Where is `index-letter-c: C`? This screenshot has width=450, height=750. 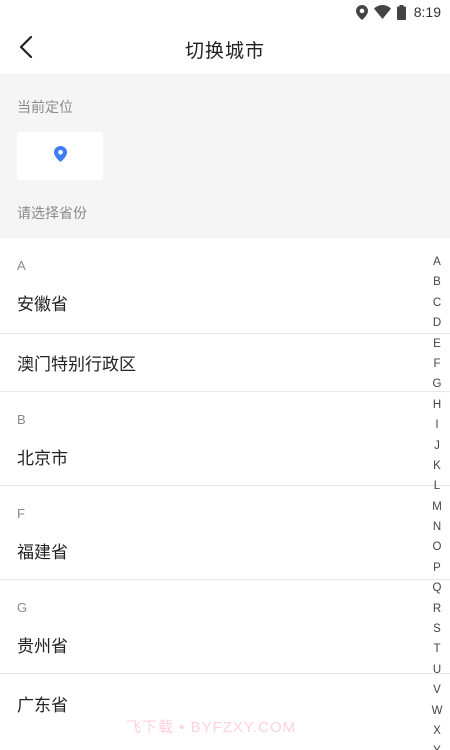
index-letter-c: C is located at coordinates (437, 303).